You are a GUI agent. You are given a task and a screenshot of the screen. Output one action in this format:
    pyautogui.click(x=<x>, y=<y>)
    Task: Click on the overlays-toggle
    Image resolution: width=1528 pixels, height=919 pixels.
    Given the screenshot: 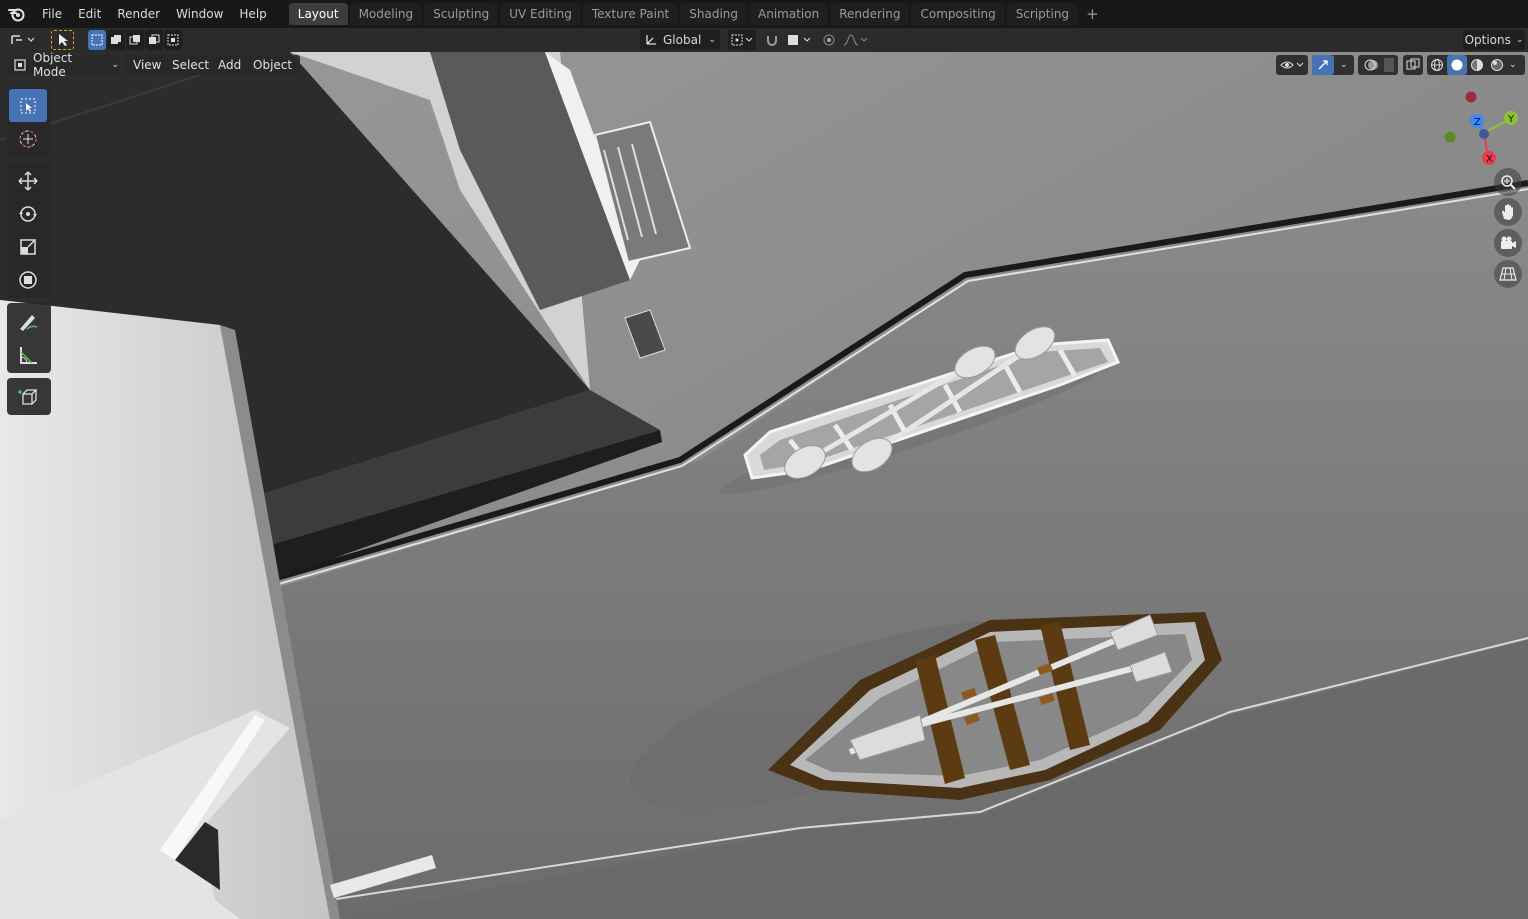 What is the action you would take?
    pyautogui.click(x=1378, y=65)
    